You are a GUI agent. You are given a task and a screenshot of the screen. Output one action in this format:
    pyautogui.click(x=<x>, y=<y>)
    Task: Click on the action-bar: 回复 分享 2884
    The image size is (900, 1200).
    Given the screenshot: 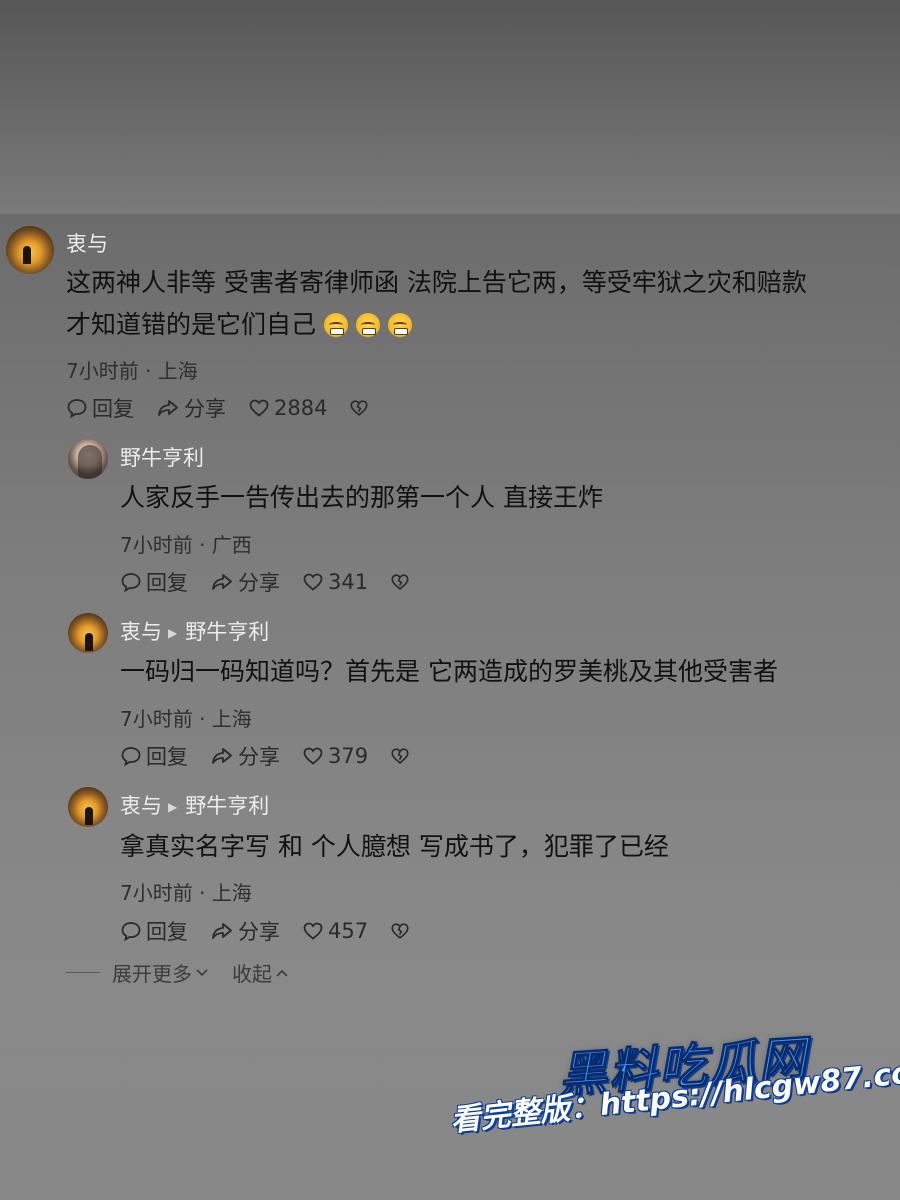 What is the action you would take?
    pyautogui.click(x=230, y=408)
    